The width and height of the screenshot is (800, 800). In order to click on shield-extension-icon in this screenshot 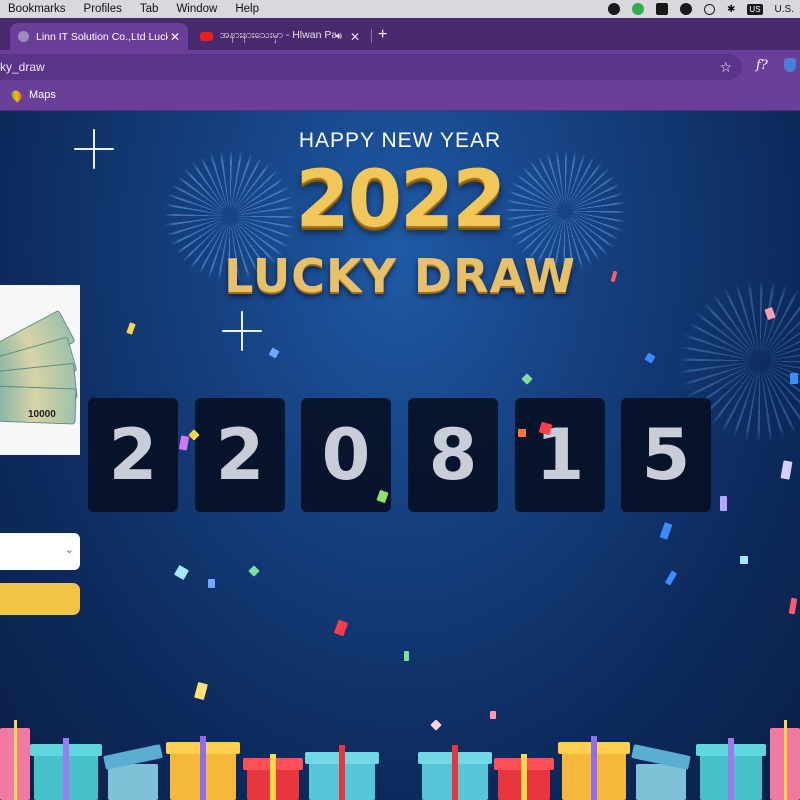, I will do `click(790, 65)`.